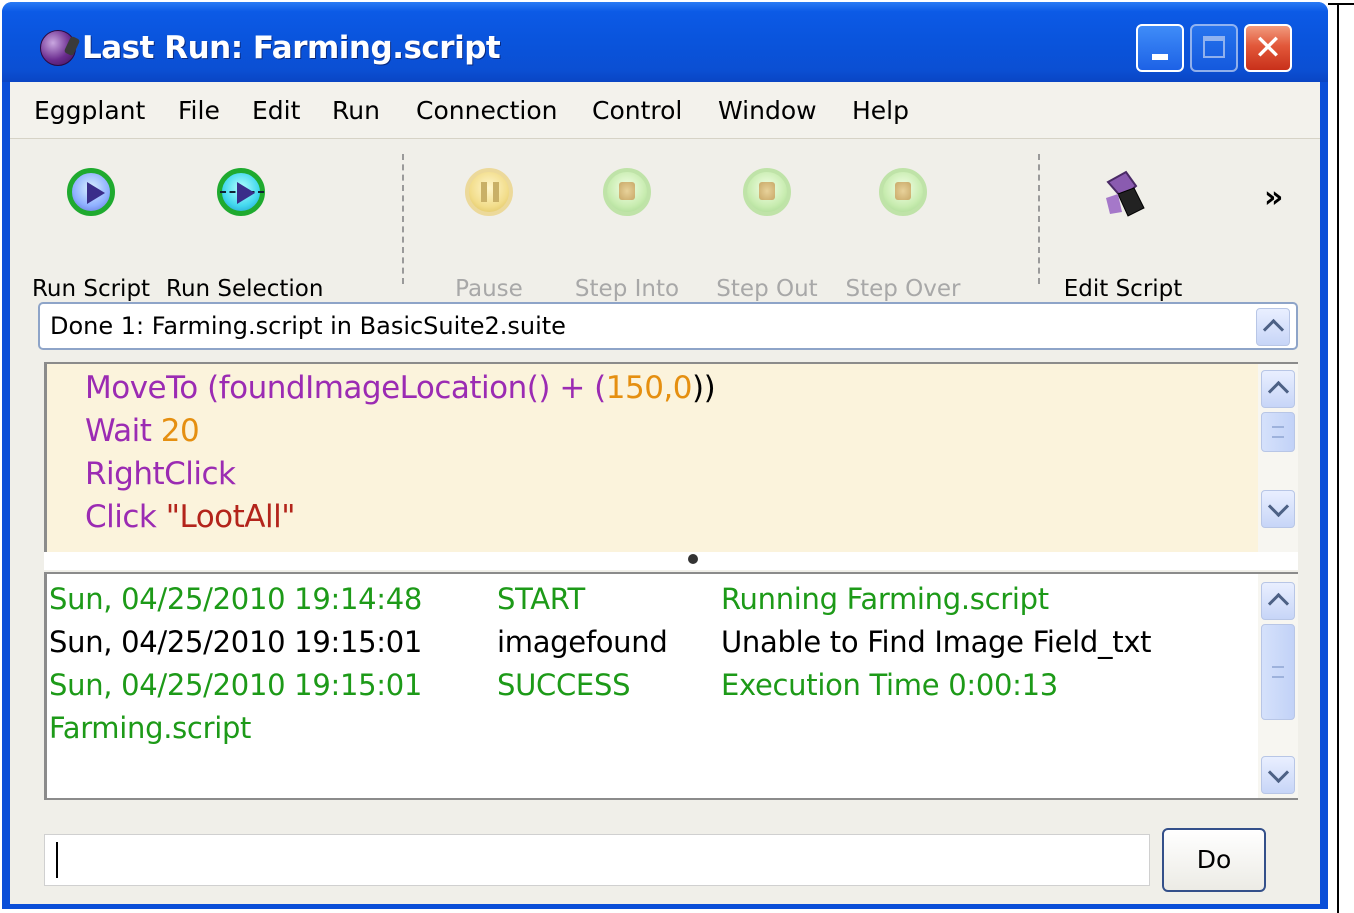 This screenshot has height=913, width=1354. I want to click on script-token: )), so click(704, 388).